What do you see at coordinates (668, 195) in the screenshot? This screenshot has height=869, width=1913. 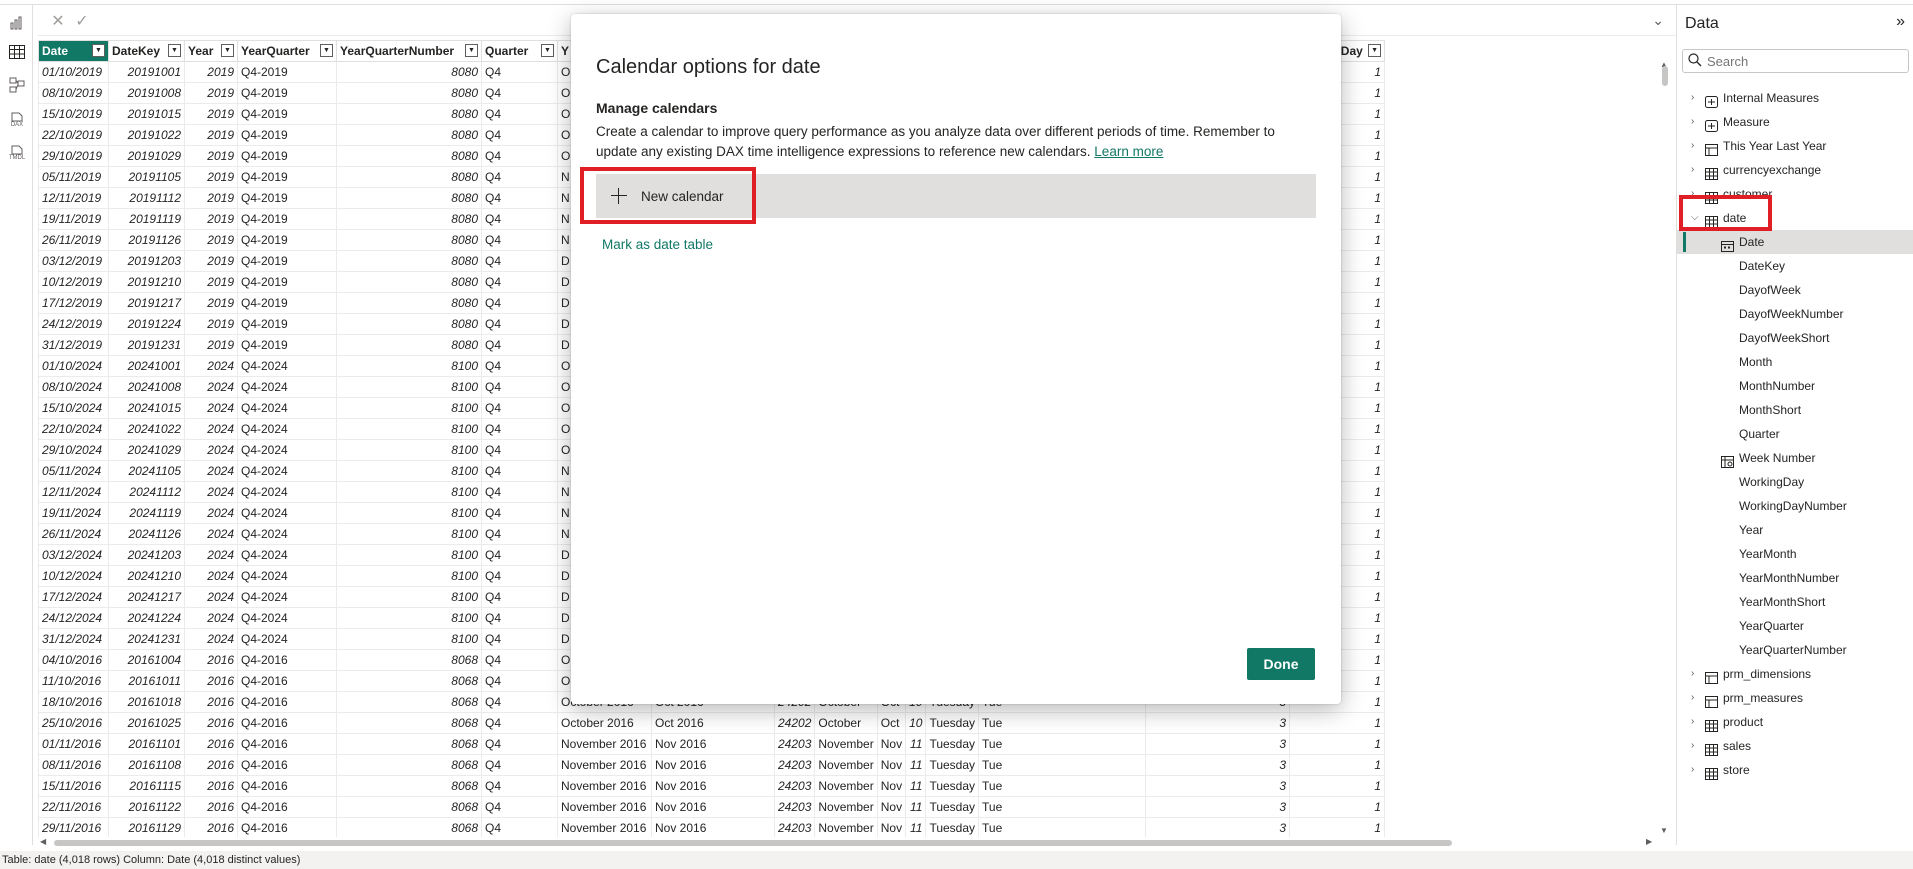 I see `highlight-new-calendar` at bounding box center [668, 195].